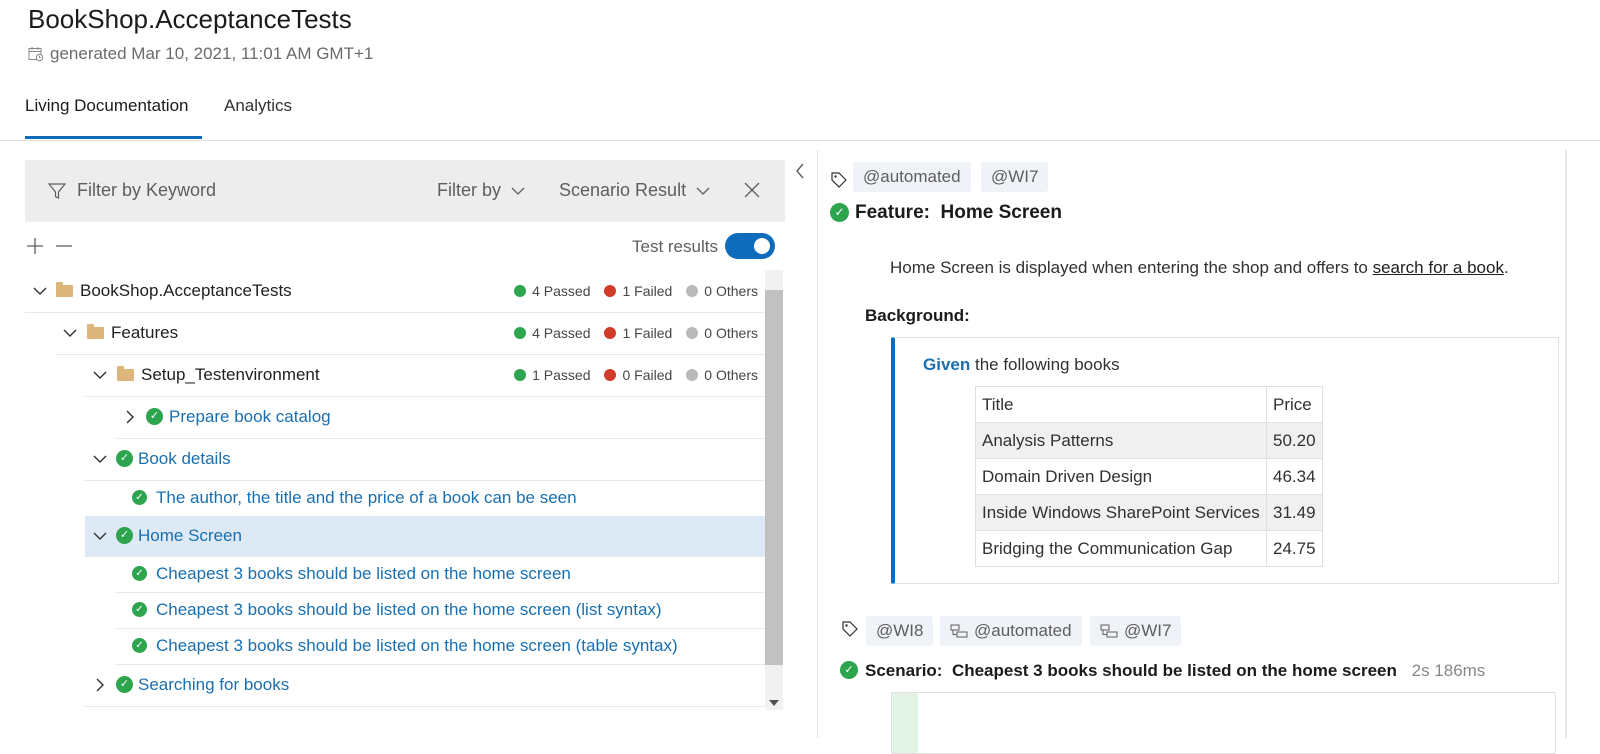 This screenshot has width=1600, height=754. Describe the element at coordinates (190, 536) in the screenshot. I see `tree-row-label: Home Screen` at that location.